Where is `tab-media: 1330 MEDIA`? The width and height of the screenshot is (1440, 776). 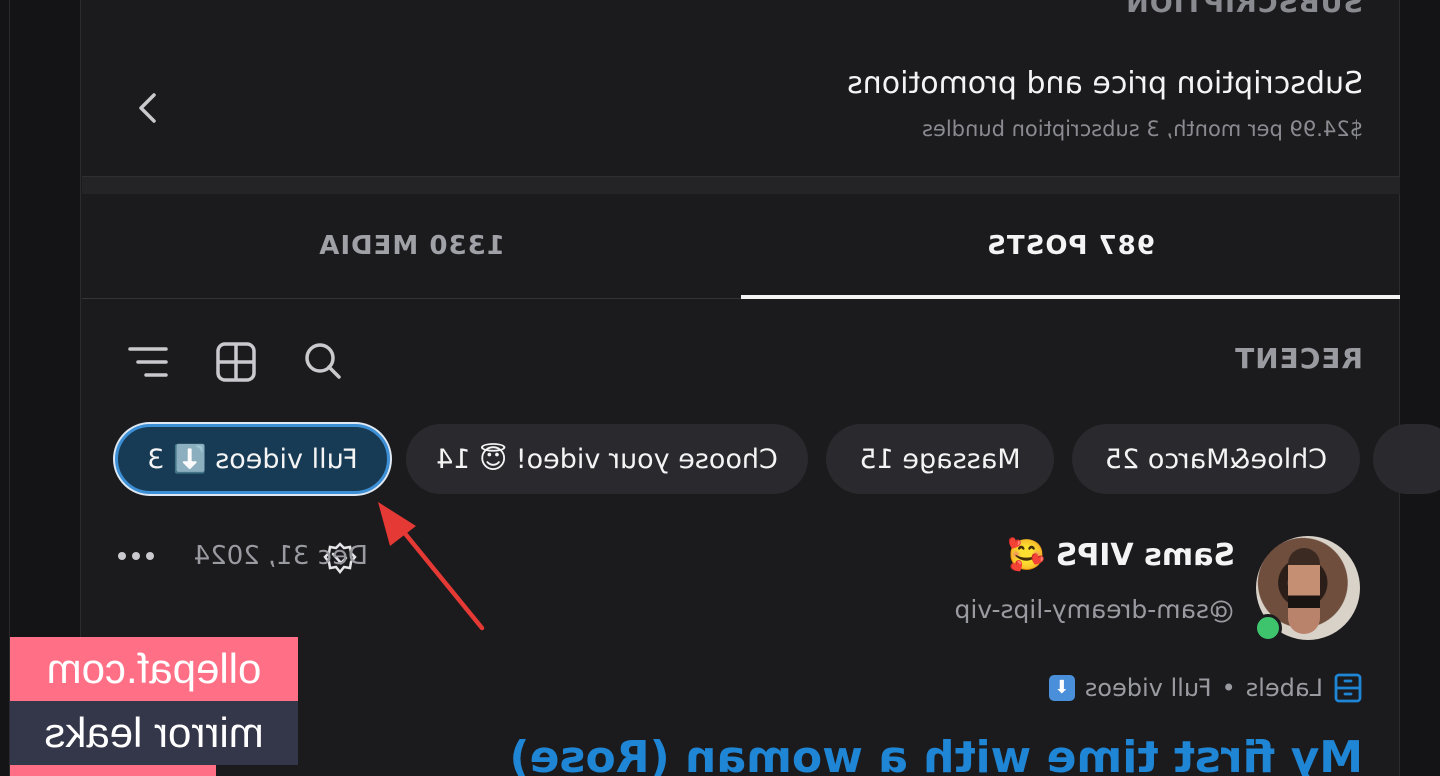
tab-media: 1330 MEDIA is located at coordinates (411, 246).